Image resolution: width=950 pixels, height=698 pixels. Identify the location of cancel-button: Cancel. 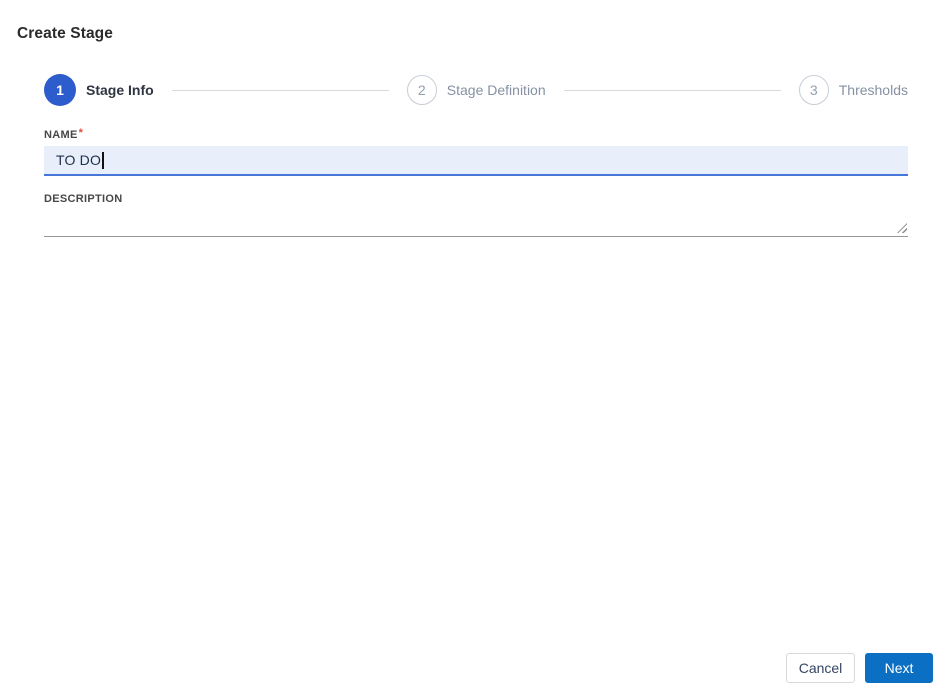
(820, 668).